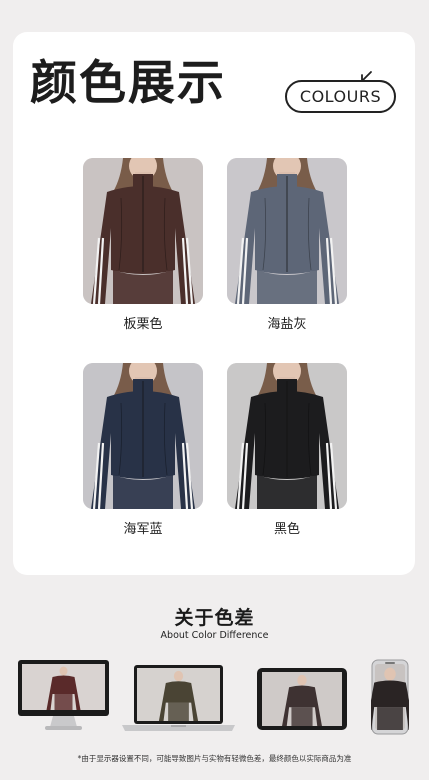  Describe the element at coordinates (63, 695) in the screenshot. I see `imac-device` at that location.